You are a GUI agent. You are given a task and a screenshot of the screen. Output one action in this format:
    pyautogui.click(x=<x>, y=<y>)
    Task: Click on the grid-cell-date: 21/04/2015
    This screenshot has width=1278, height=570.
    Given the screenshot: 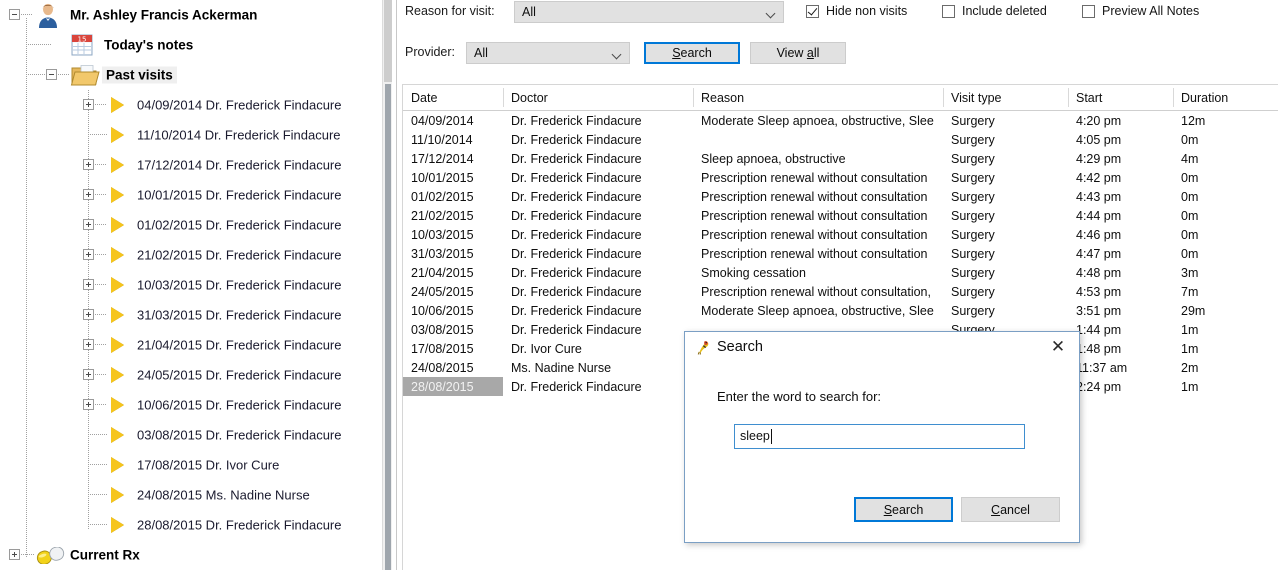 What is the action you would take?
    pyautogui.click(x=442, y=272)
    